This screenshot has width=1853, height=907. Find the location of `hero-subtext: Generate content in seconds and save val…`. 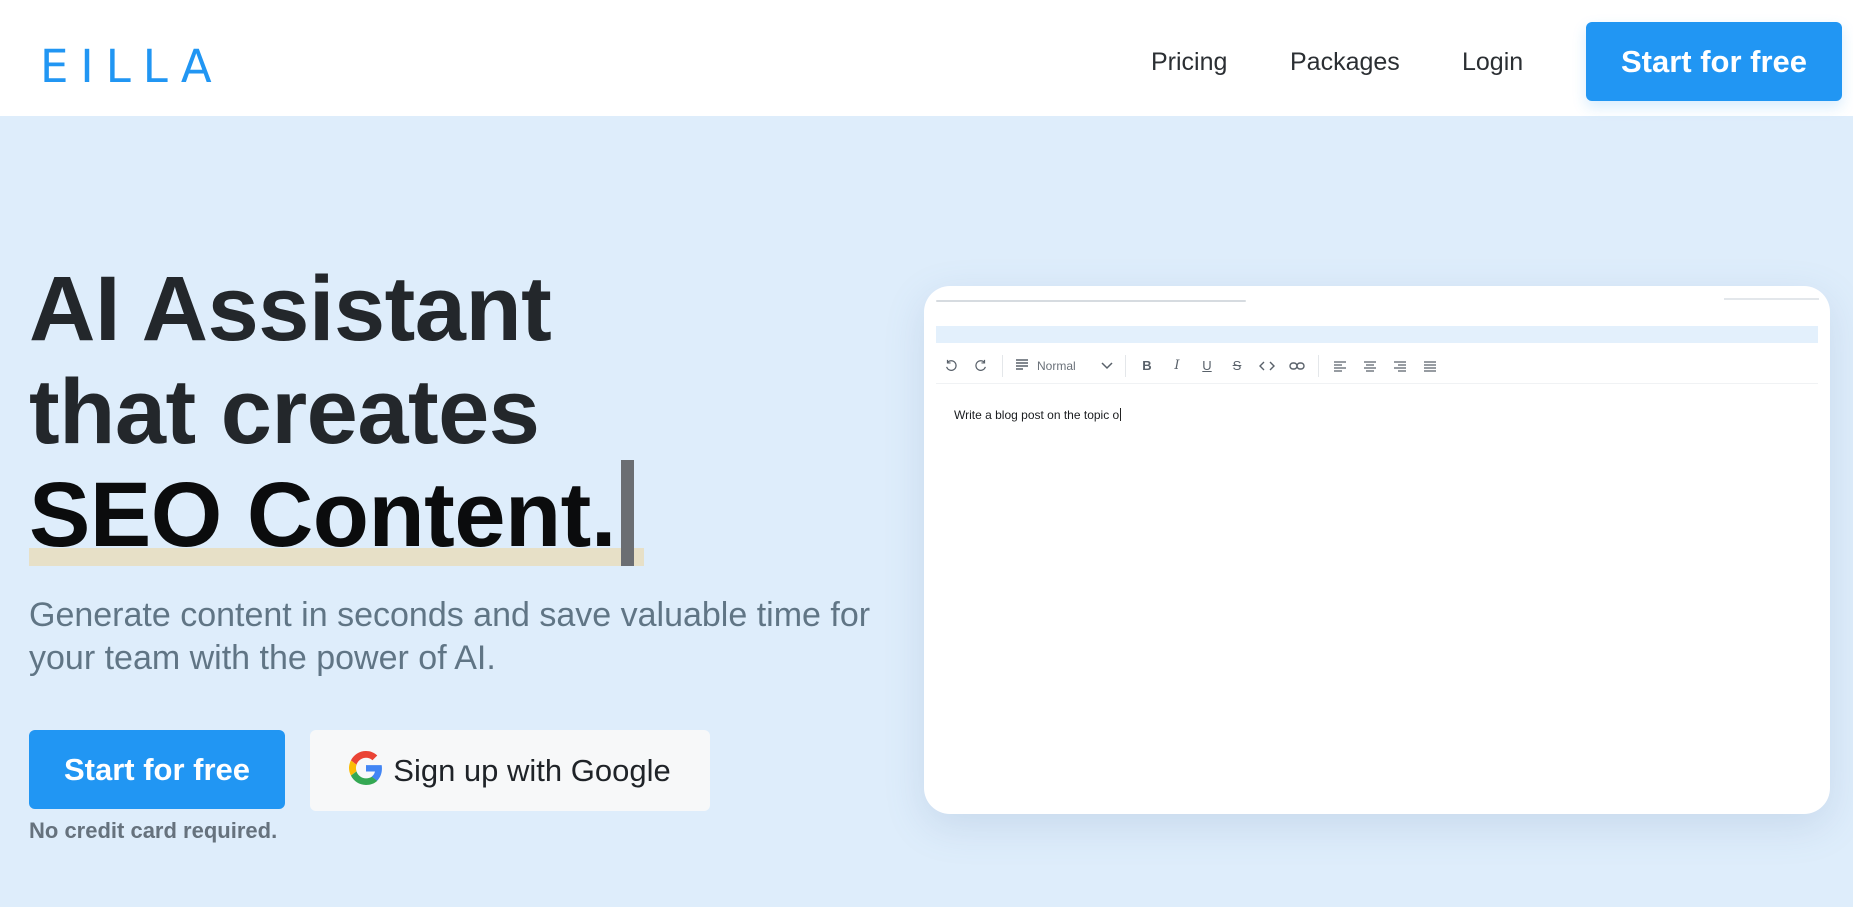

hero-subtext: Generate content in seconds and save val… is located at coordinates (450, 636).